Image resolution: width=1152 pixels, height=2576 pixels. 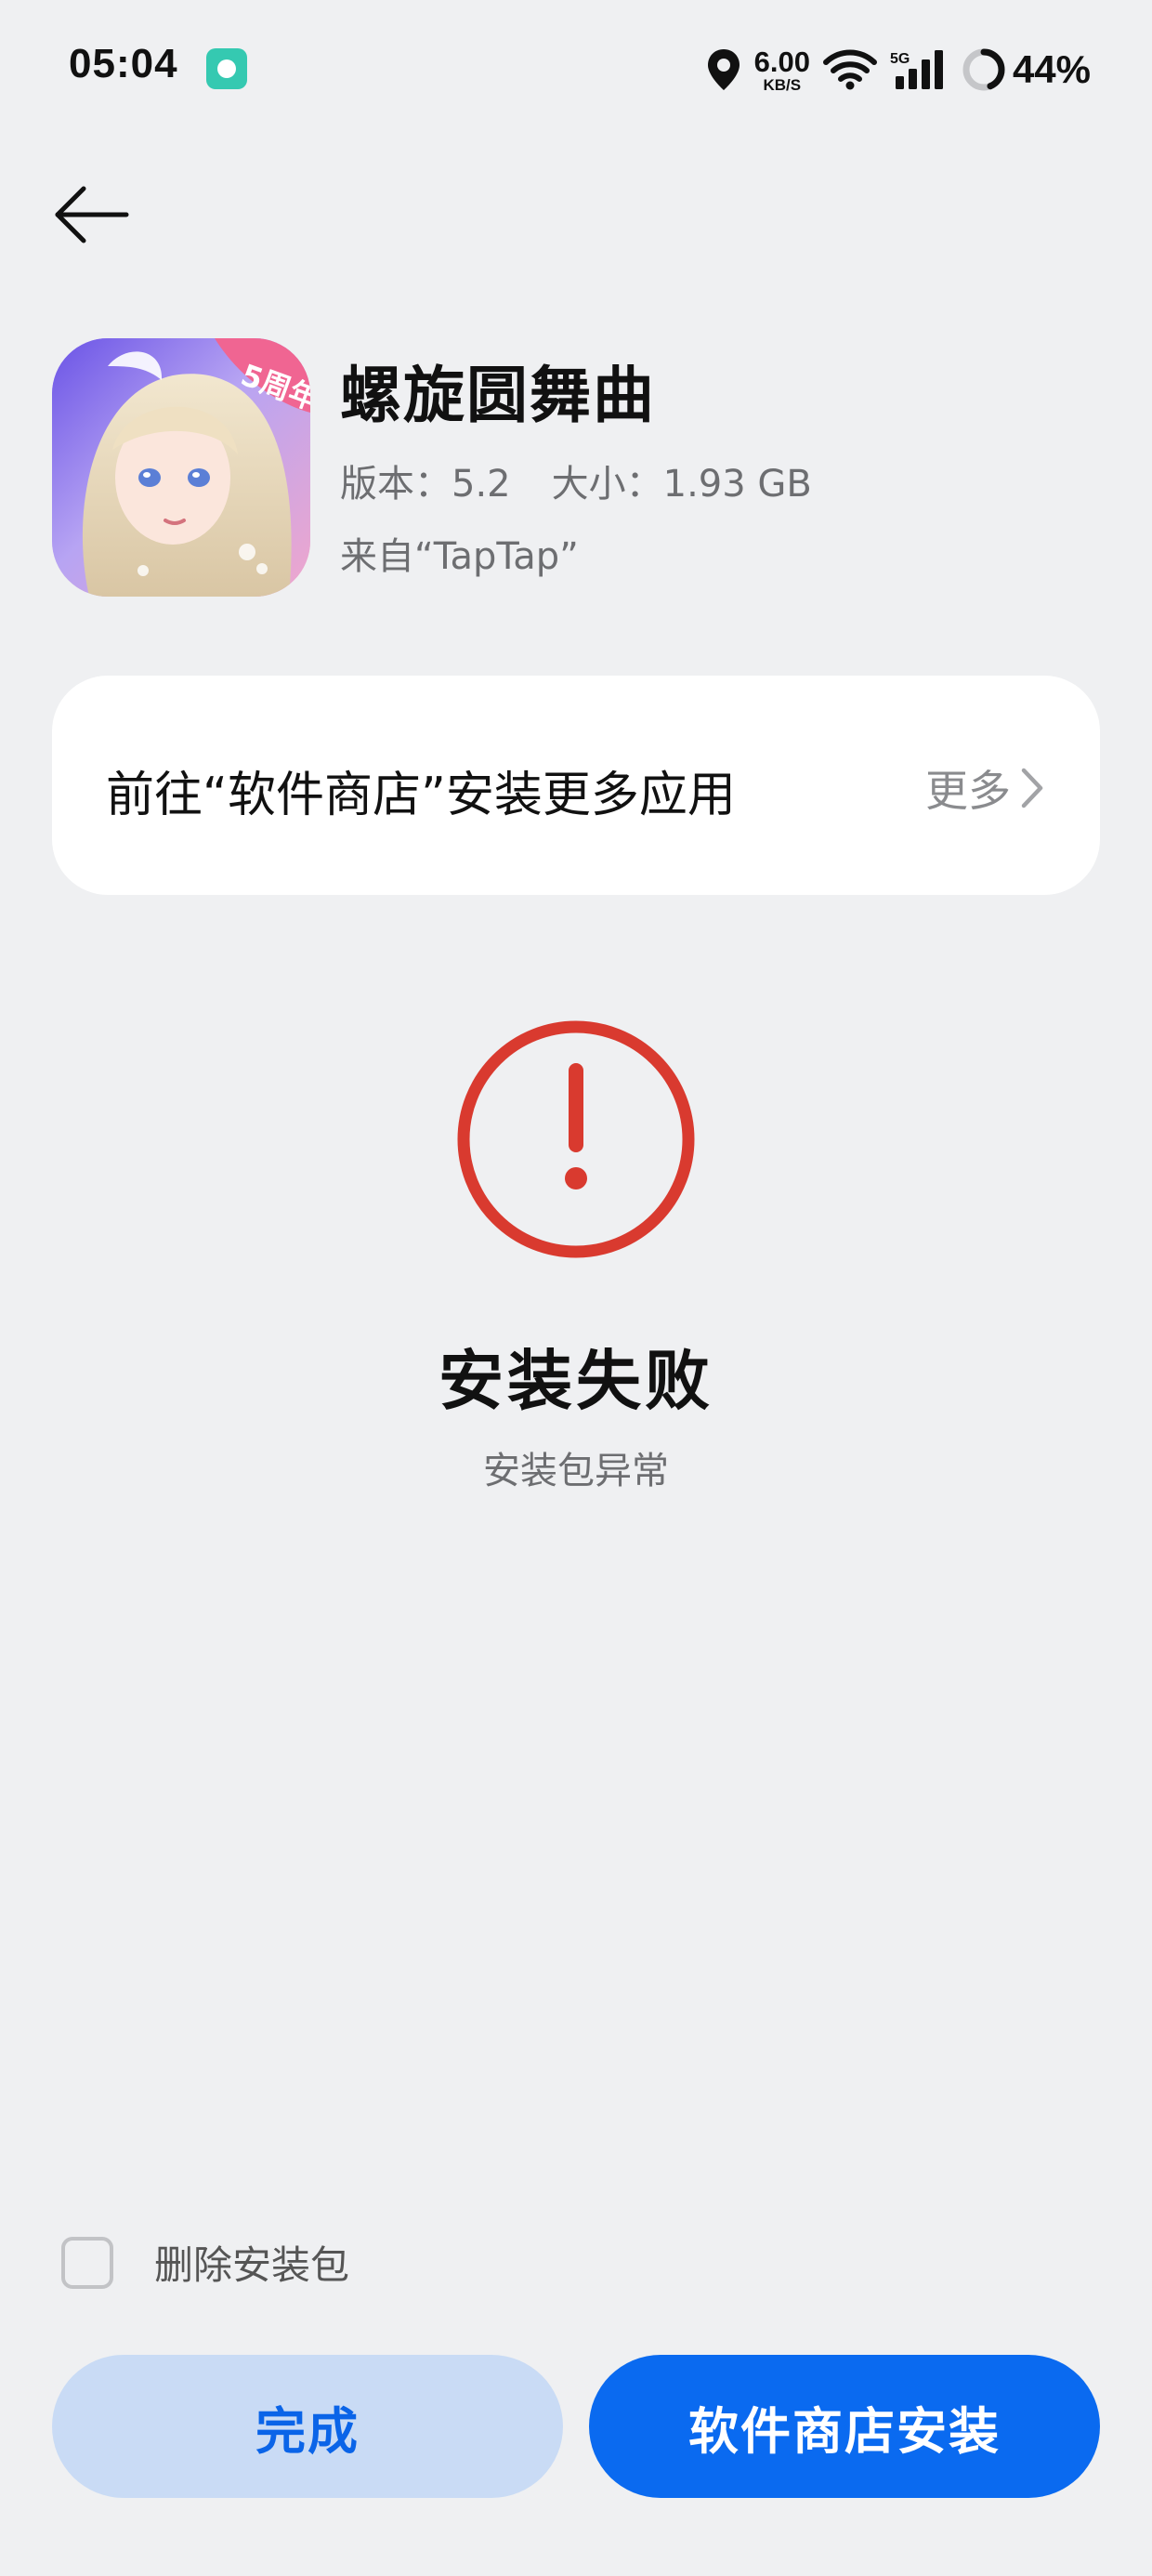 I want to click on app-store-card: 前往“软件商店”安装更多应用 更多, so click(x=576, y=785).